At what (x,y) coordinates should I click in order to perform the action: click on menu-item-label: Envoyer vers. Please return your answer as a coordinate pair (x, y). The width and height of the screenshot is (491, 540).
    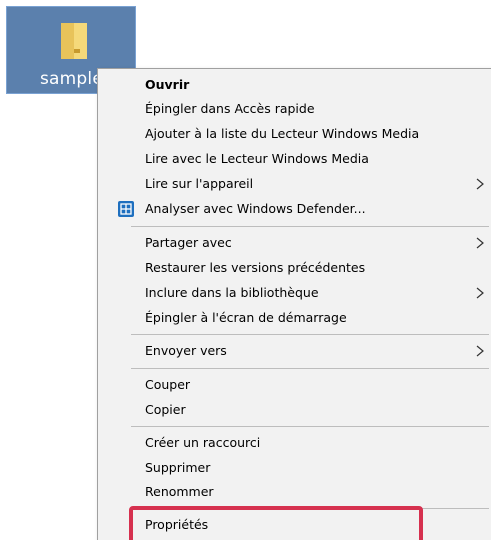
    Looking at the image, I should click on (186, 350).